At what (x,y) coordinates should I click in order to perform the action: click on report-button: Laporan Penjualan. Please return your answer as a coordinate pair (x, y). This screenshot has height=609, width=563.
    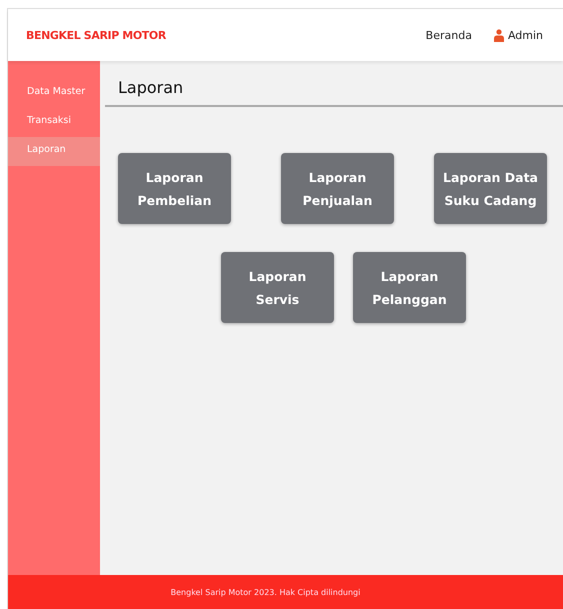
    Looking at the image, I should click on (337, 188).